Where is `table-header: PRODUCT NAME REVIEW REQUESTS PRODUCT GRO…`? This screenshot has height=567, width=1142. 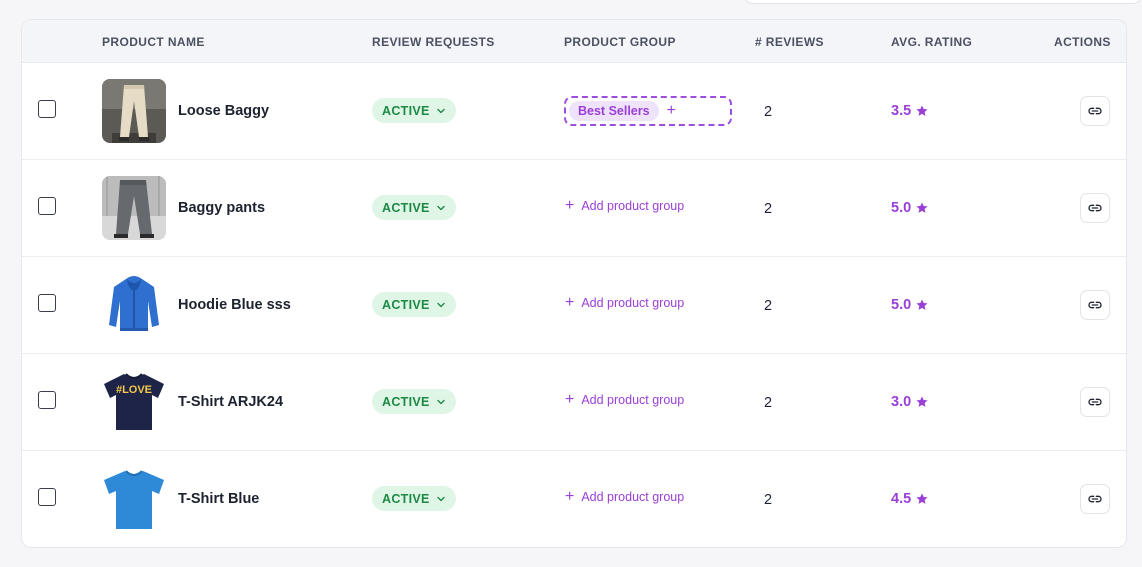 table-header: PRODUCT NAME REVIEW REQUESTS PRODUCT GRO… is located at coordinates (574, 41).